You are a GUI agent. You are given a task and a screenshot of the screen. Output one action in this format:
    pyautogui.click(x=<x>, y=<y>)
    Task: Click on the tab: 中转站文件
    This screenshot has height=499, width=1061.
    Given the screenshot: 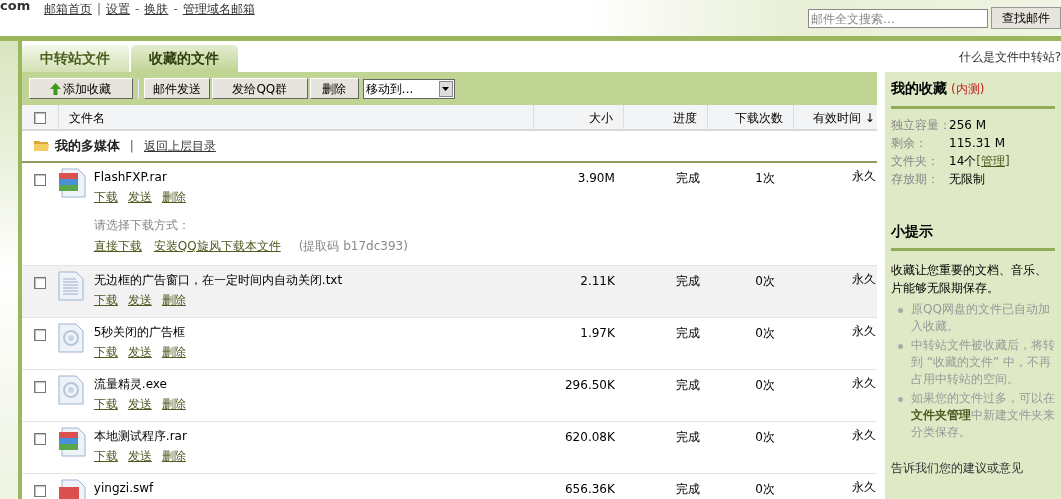 What is the action you would take?
    pyautogui.click(x=75, y=58)
    